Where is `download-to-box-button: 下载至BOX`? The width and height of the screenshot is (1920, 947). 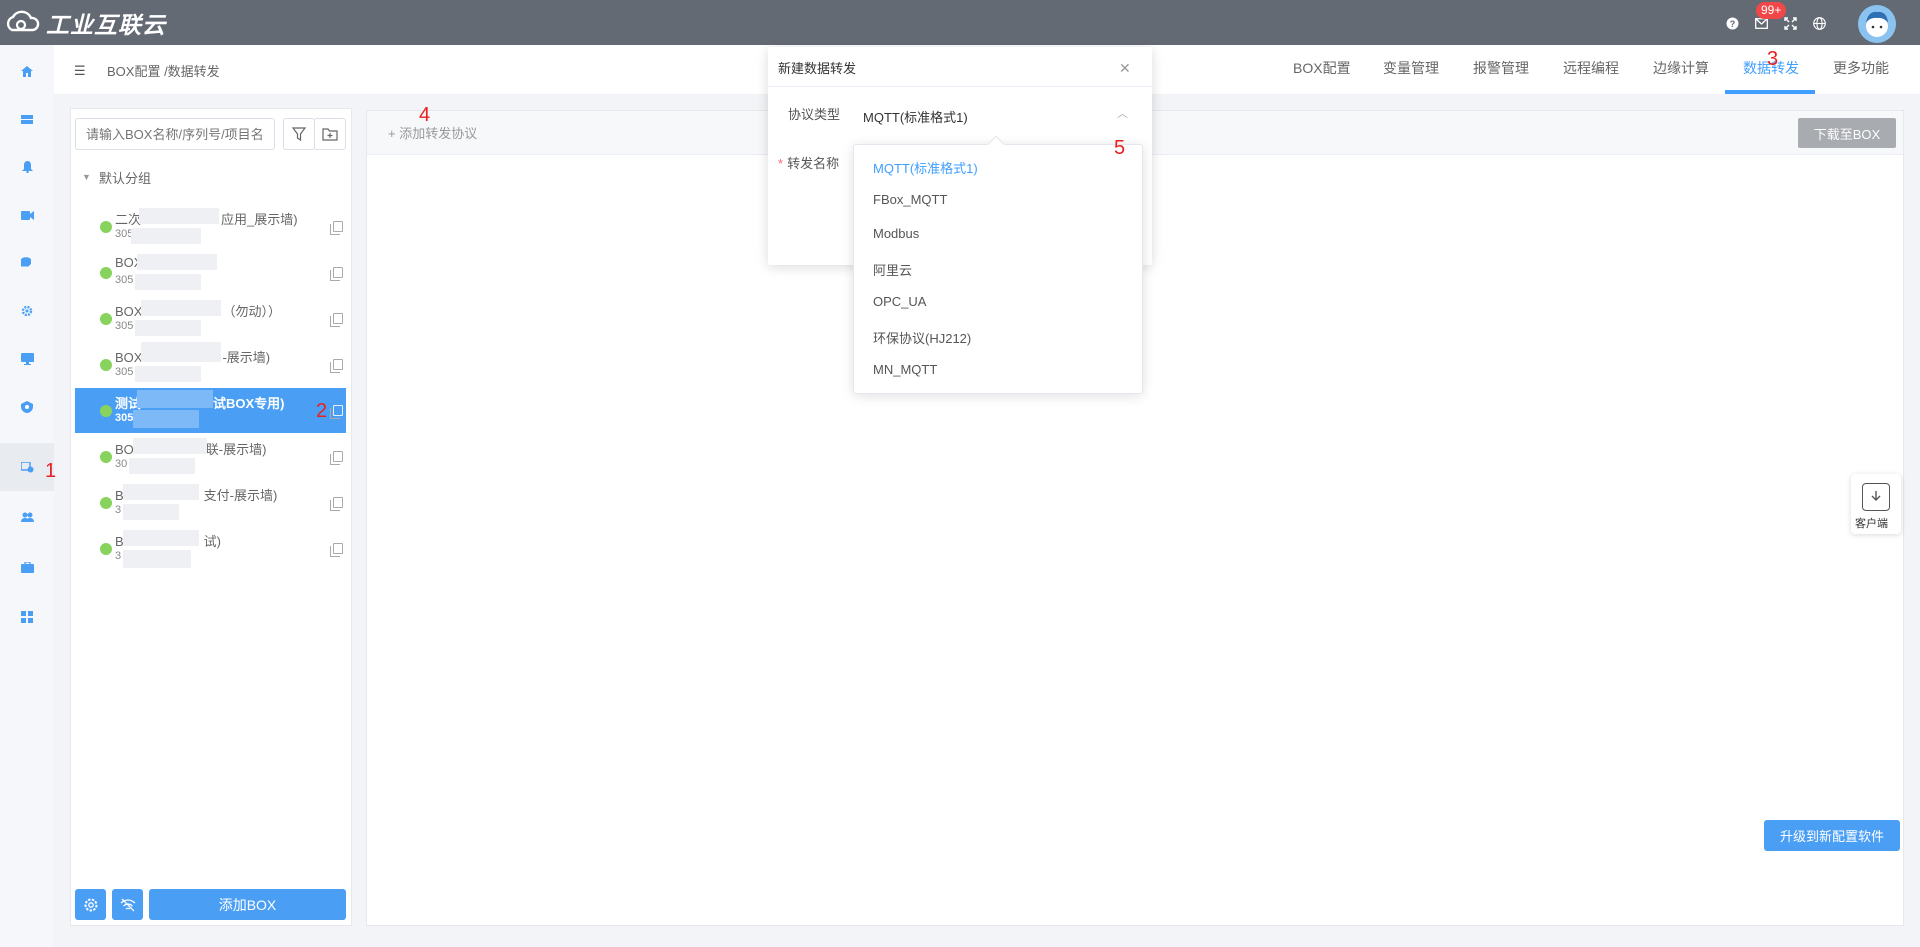 download-to-box-button: 下载至BOX is located at coordinates (1847, 133).